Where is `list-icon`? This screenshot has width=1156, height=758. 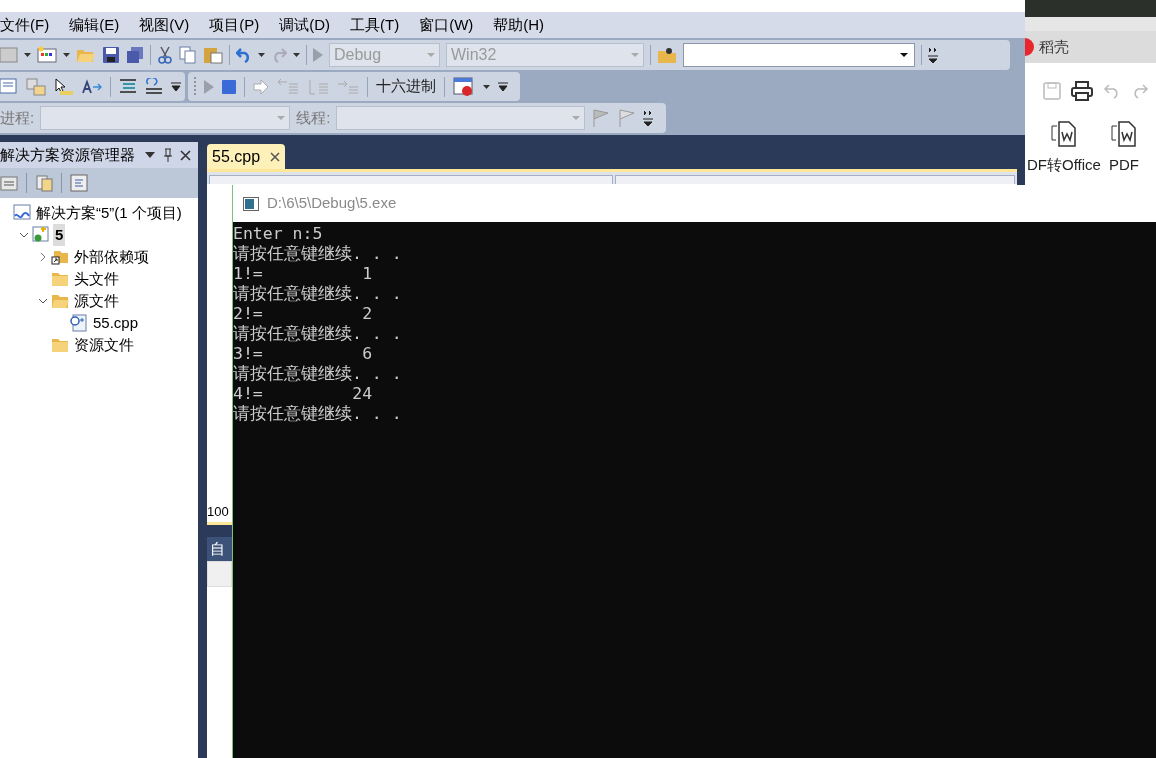 list-icon is located at coordinates (9, 86).